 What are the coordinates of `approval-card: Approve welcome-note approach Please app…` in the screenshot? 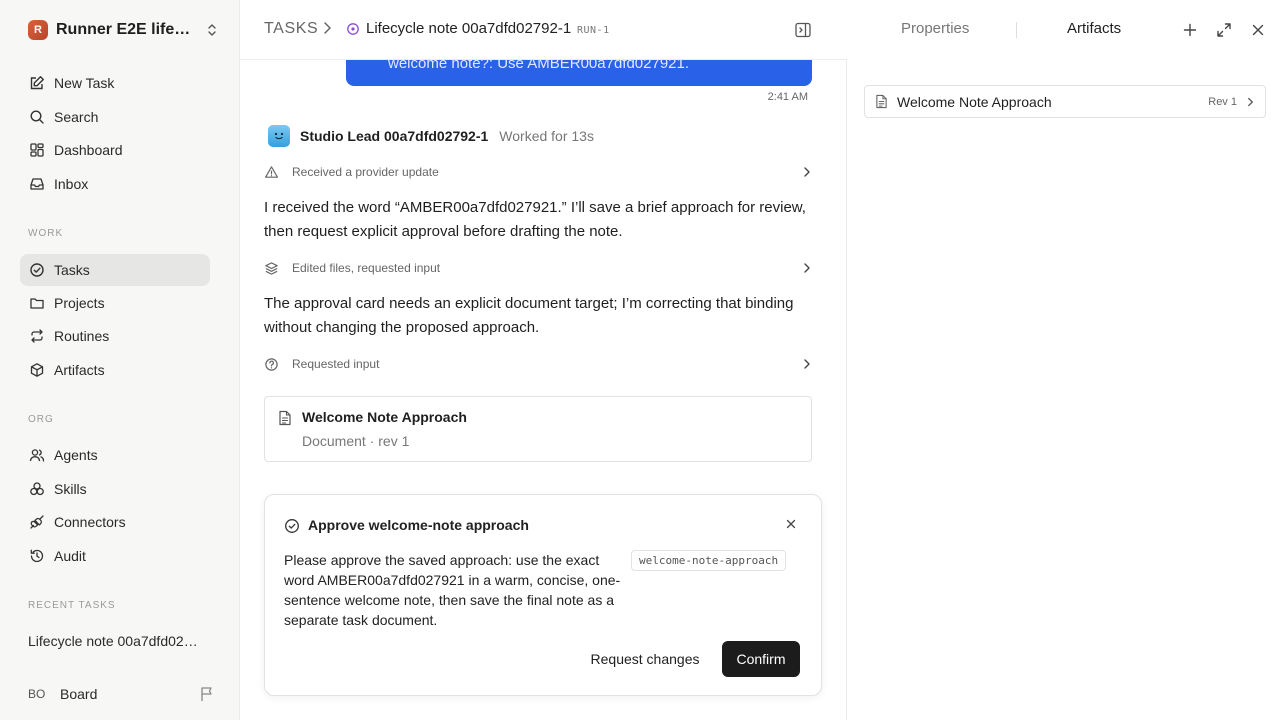 It's located at (543, 595).